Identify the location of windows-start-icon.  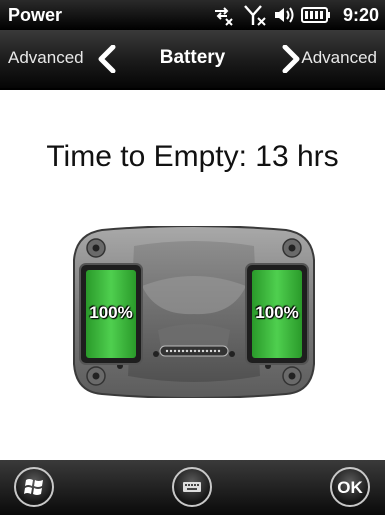
(33, 487).